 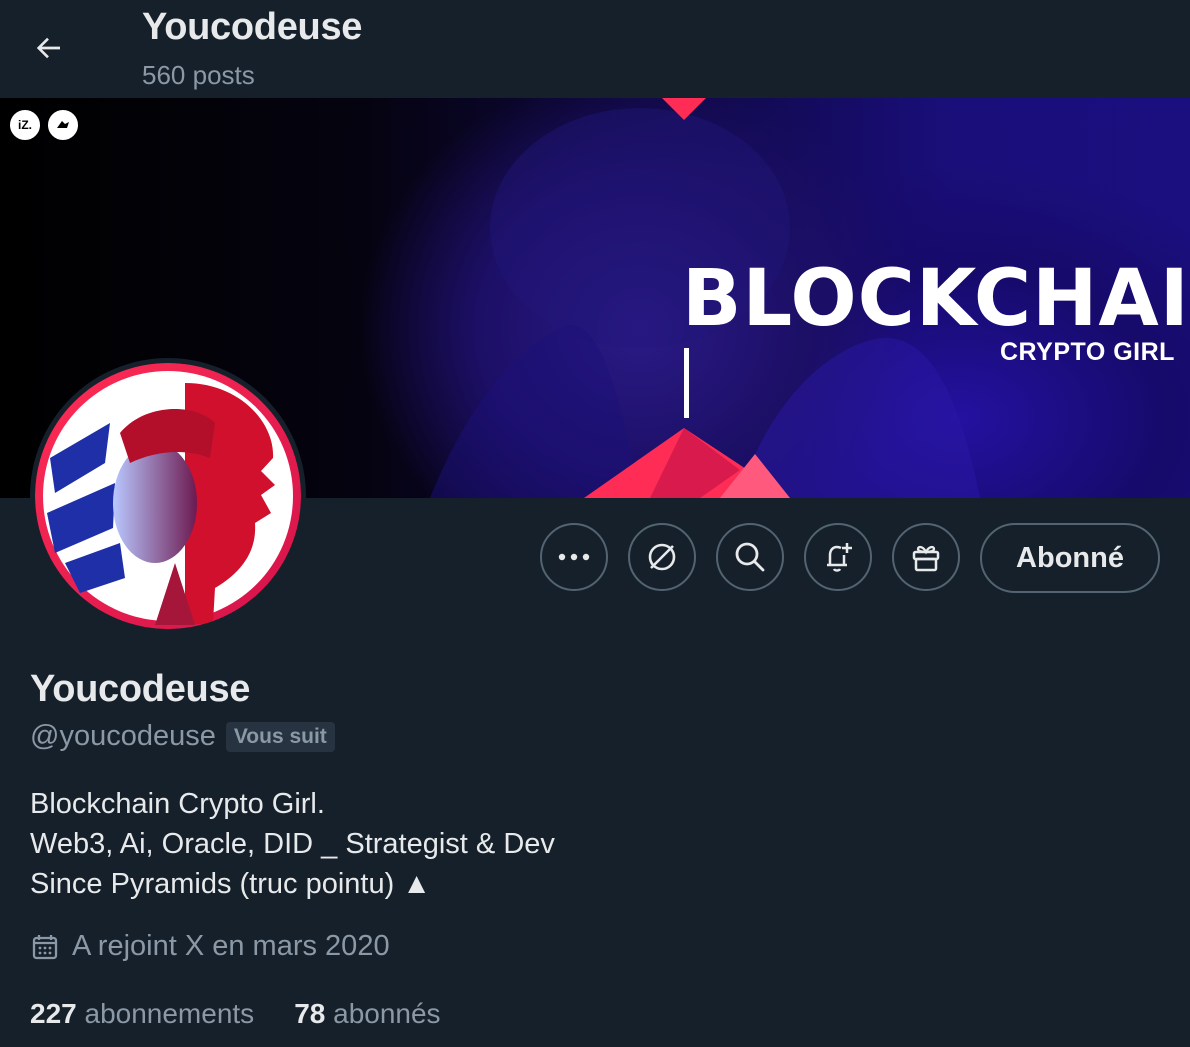 I want to click on follow-stats: 227 abonnements 78 abonnés, so click(x=235, y=1014).